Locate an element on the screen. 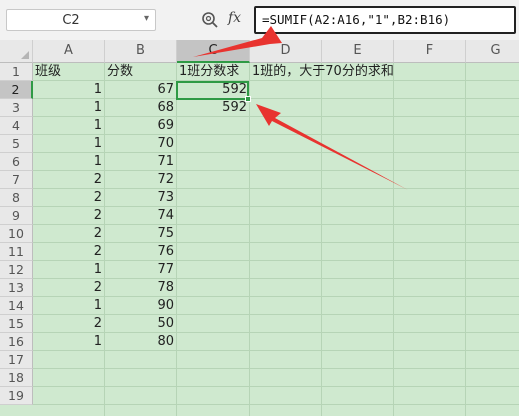 Image resolution: width=519 pixels, height=416 pixels. cell-a7: 2 is located at coordinates (69, 180).